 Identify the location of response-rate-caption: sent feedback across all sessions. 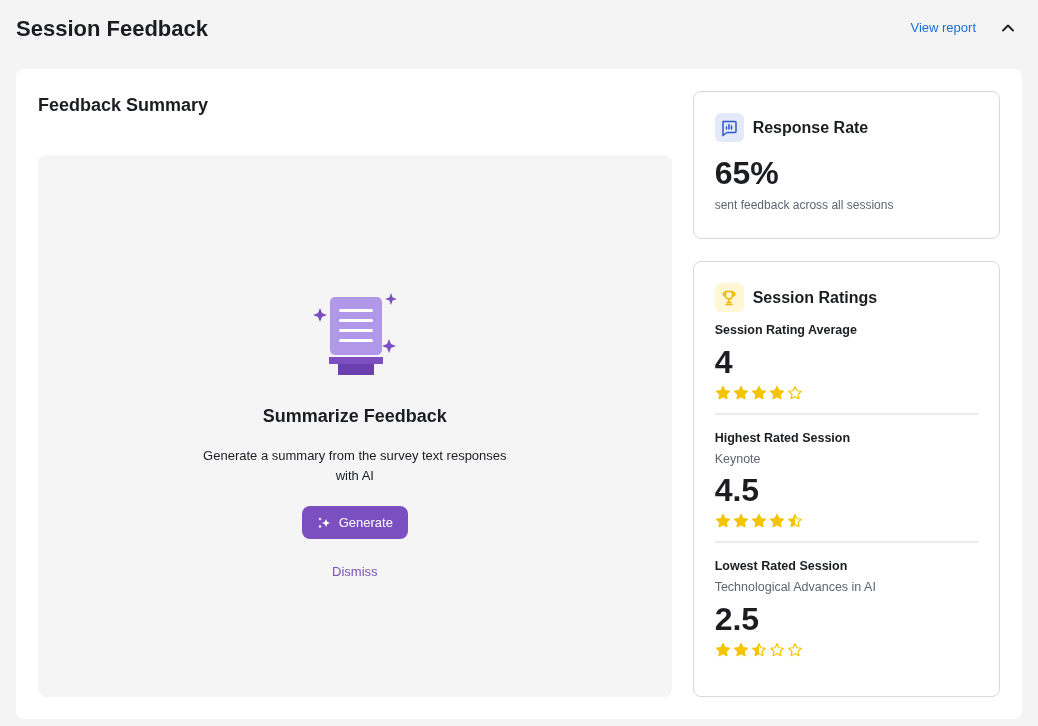
(804, 205).